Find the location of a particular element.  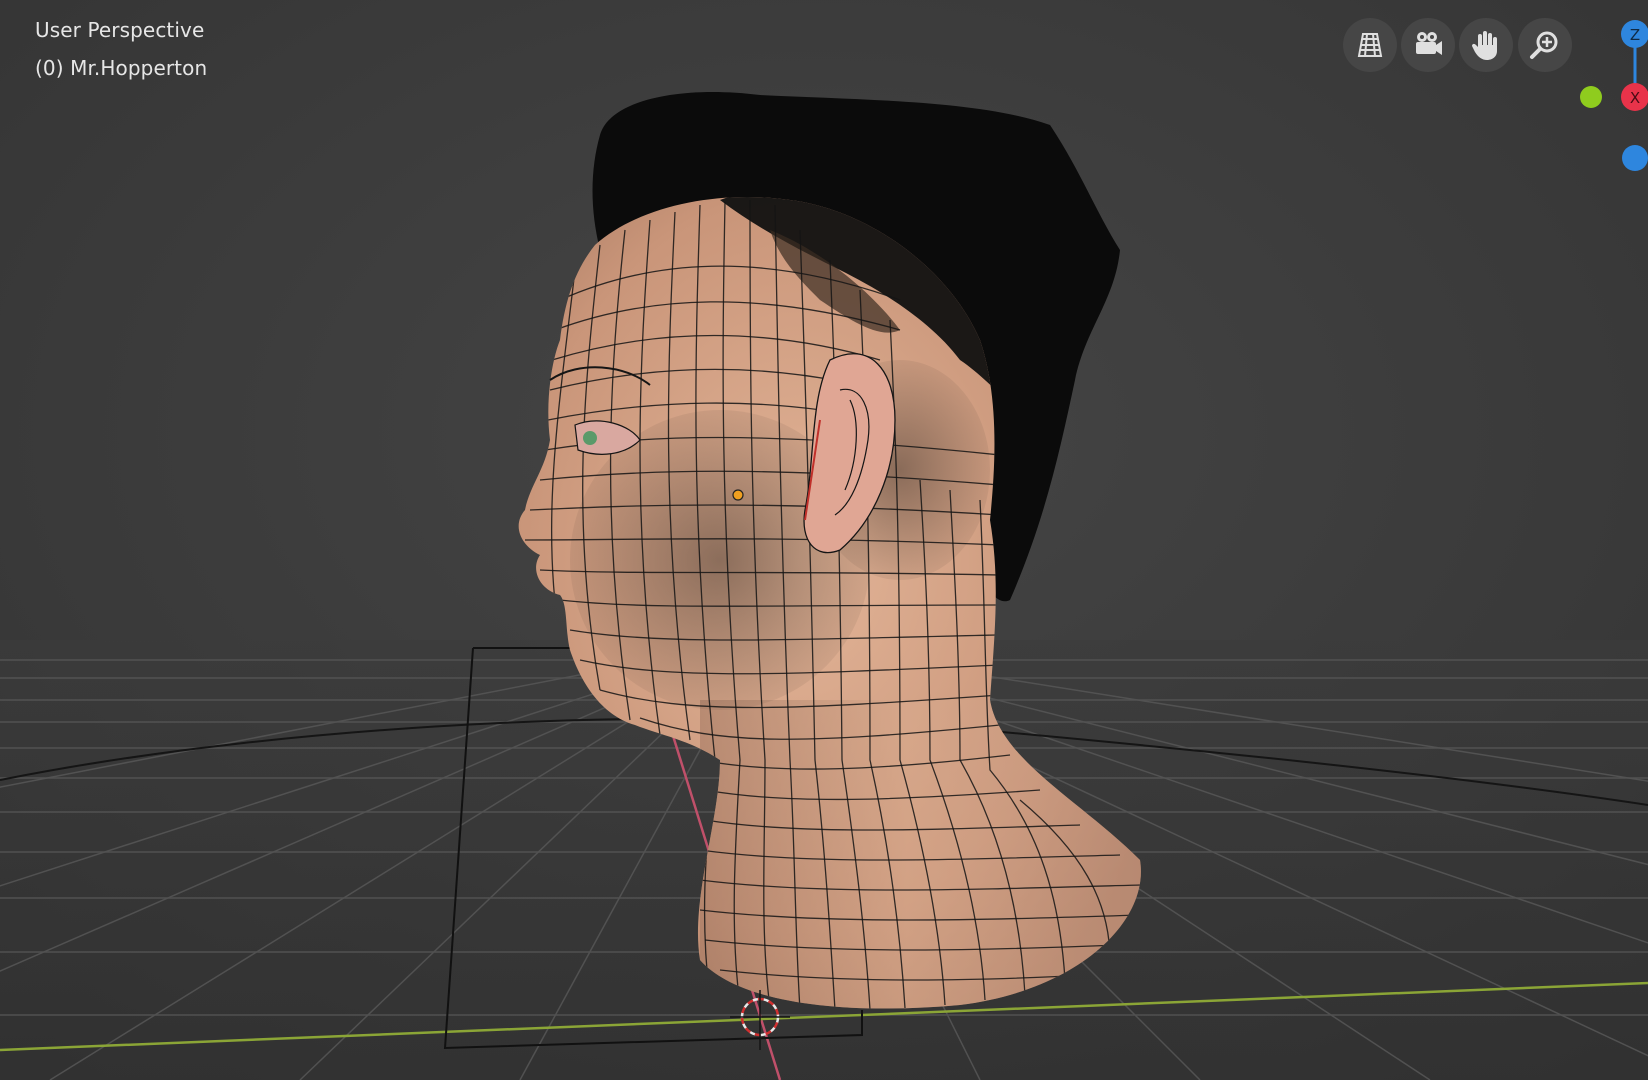

navigation-gizmo: Z X is located at coordinates (1601, 90).